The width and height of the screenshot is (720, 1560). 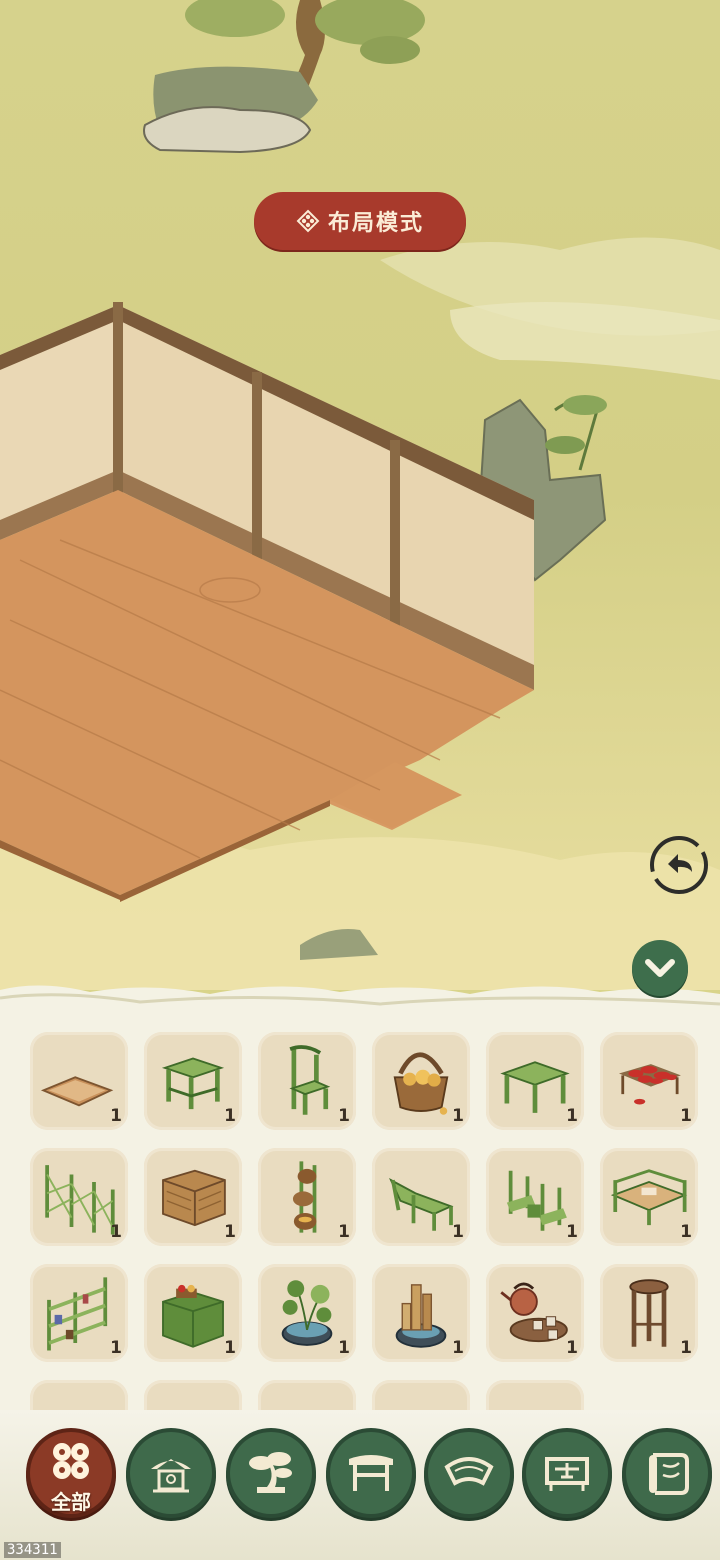 I want to click on chevron-down-icon, so click(x=660, y=968).